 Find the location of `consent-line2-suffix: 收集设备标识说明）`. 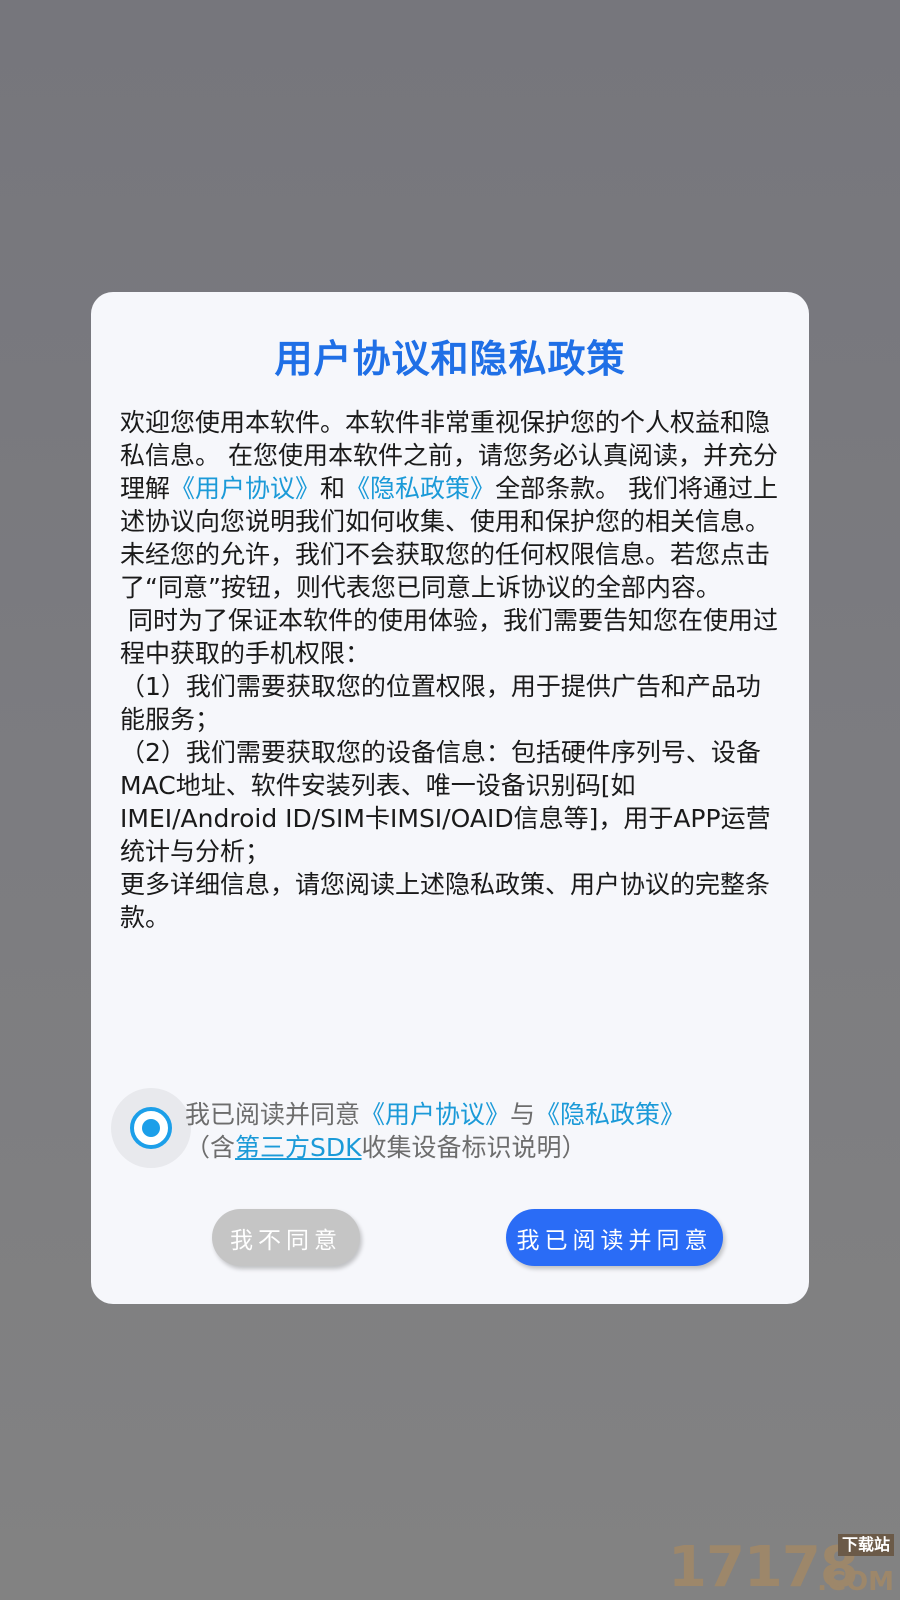

consent-line2-suffix: 收集设备标识说明） is located at coordinates (474, 1147).